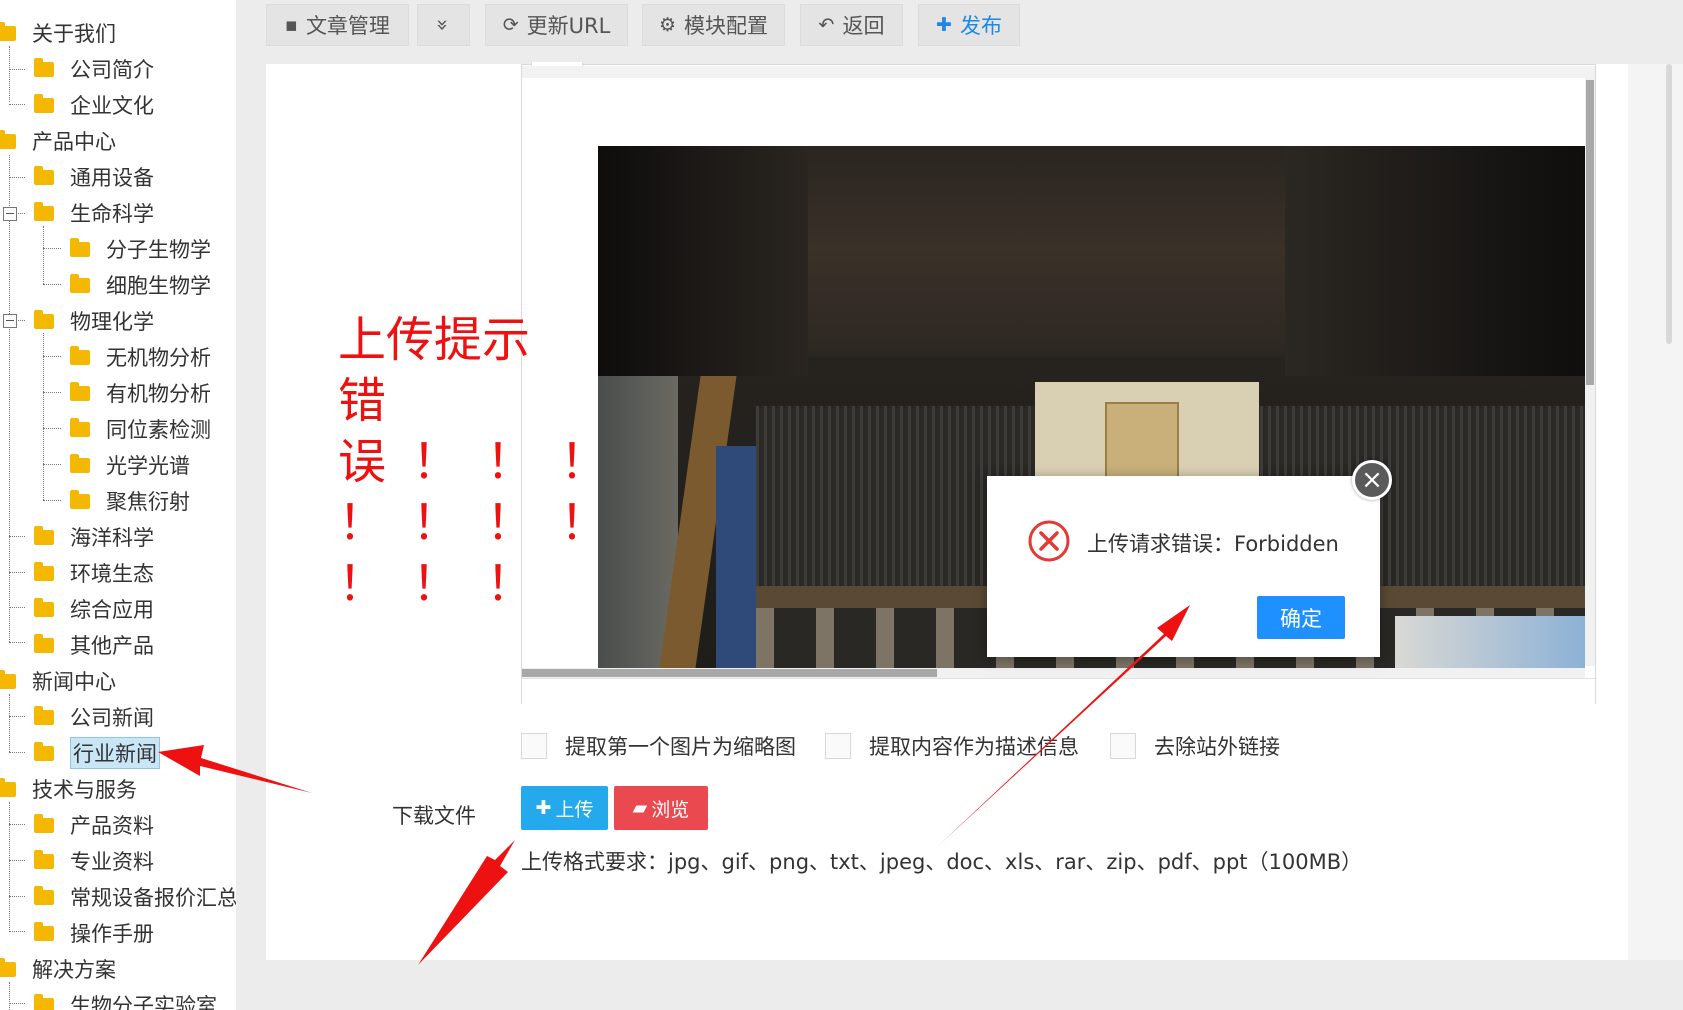 The width and height of the screenshot is (1683, 1010). What do you see at coordinates (486, 523) in the screenshot?
I see `annotation-line: ！！！！` at bounding box center [486, 523].